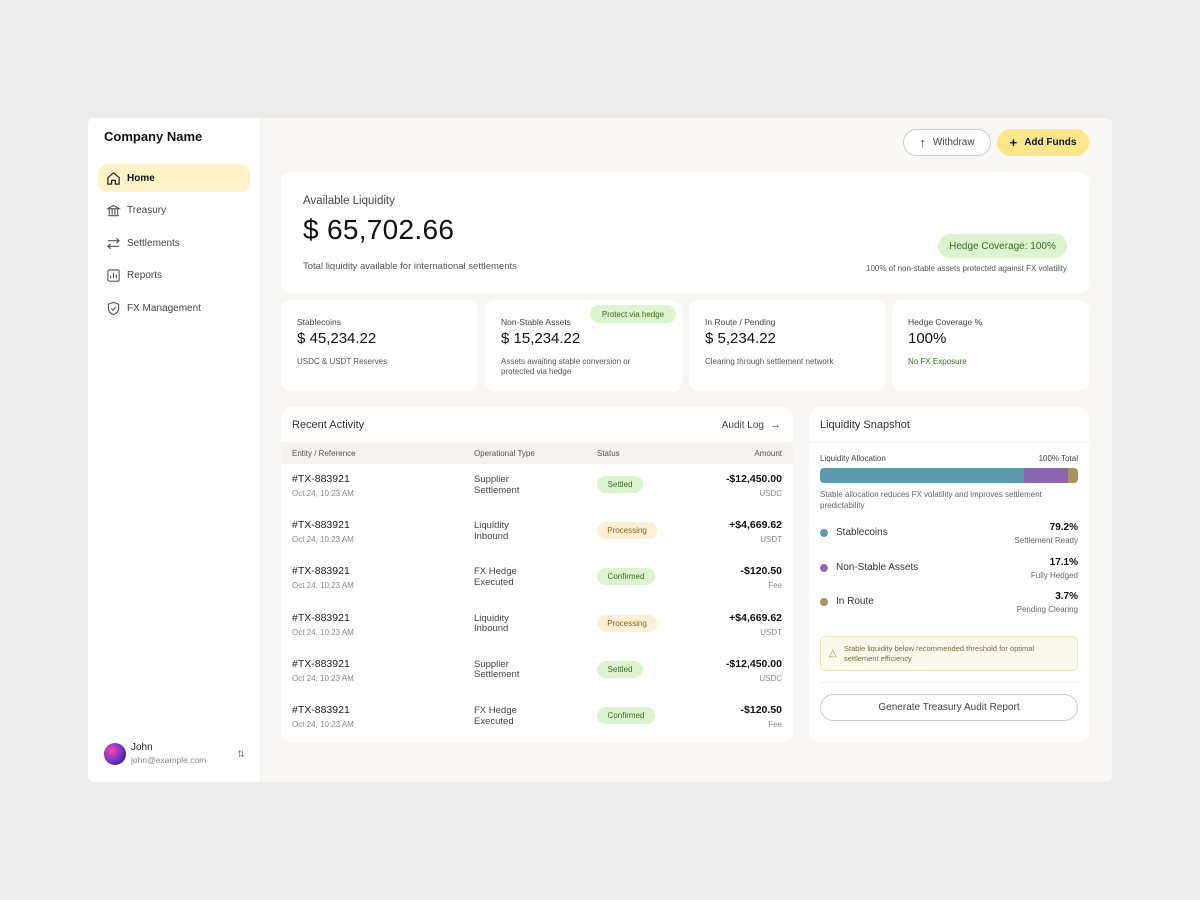 The height and width of the screenshot is (900, 1200). I want to click on legend-name: In Route, so click(855, 601).